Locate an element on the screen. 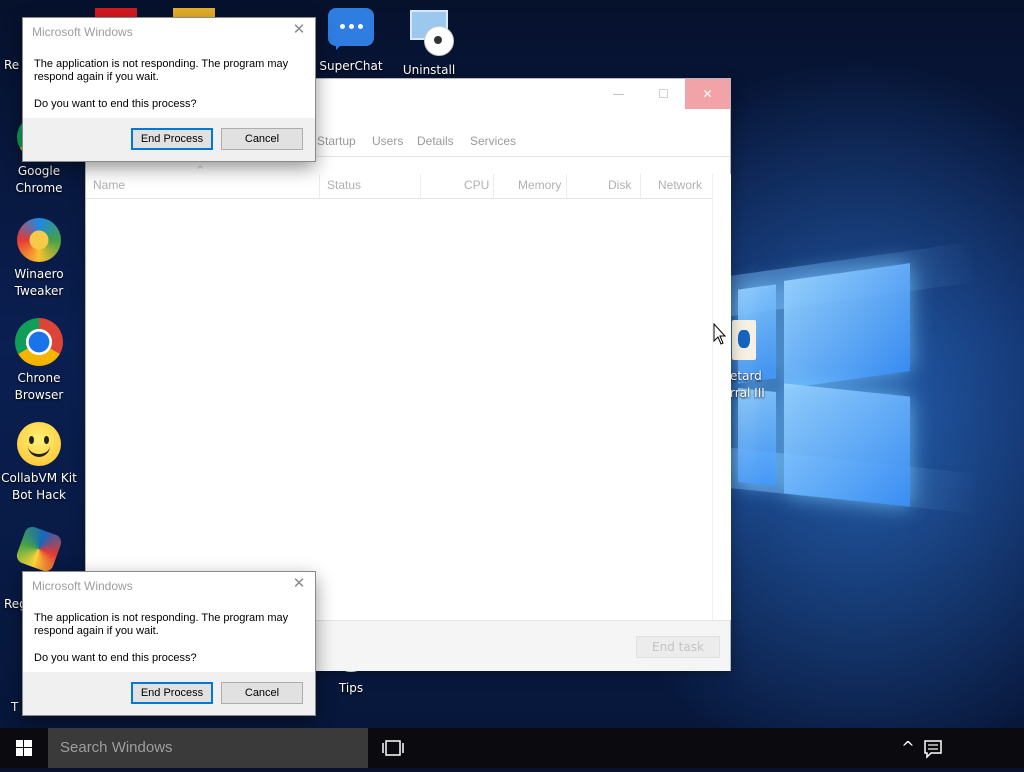 Image resolution: width=1024 pixels, height=772 pixels. start-button is located at coordinates (24, 748).